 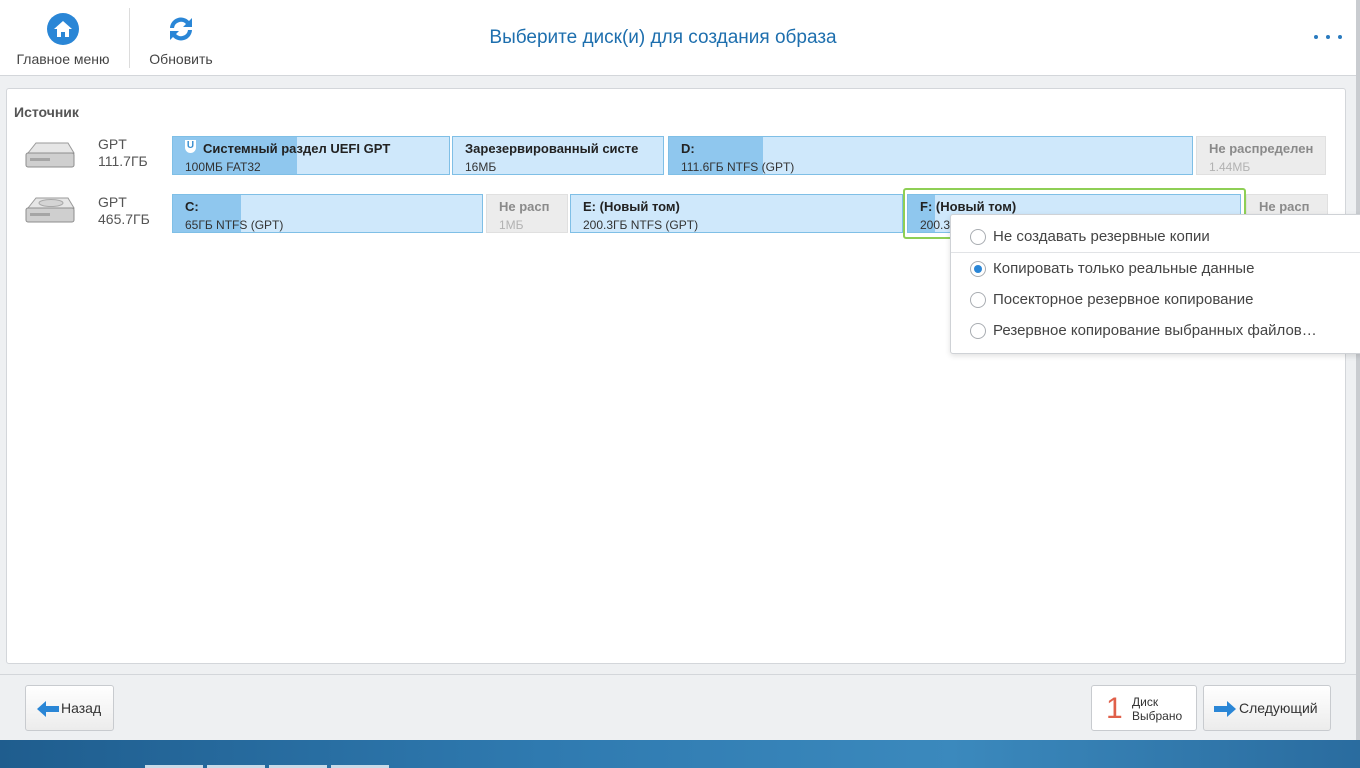 I want to click on partition-unallocated-2: Не расп 1МБ, so click(x=527, y=213).